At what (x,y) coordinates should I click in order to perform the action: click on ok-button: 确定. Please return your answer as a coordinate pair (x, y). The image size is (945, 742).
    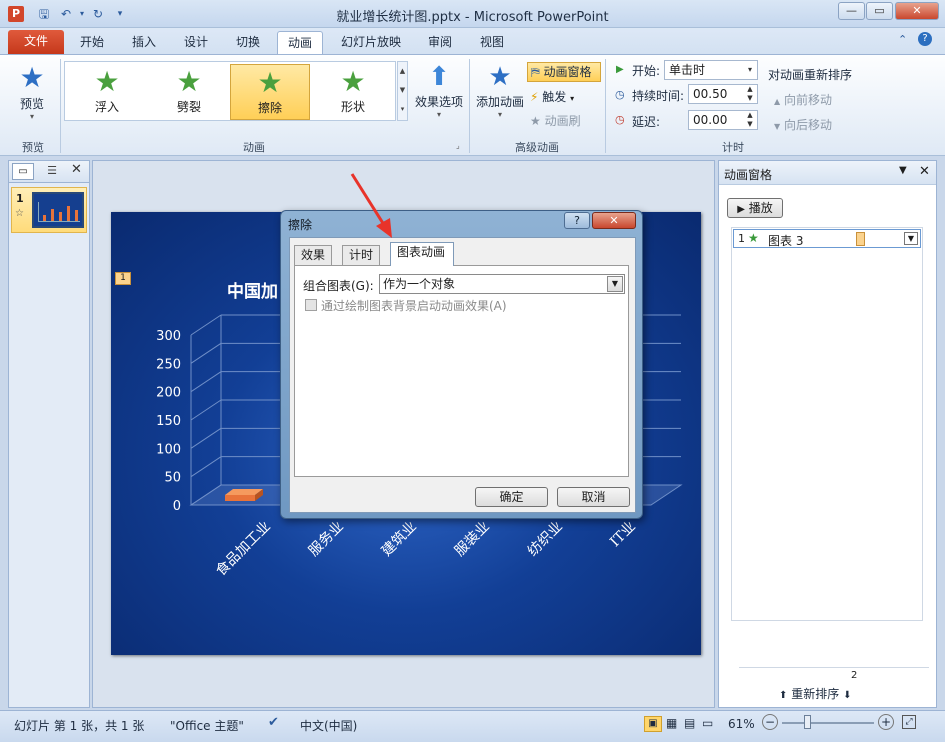
    Looking at the image, I should click on (511, 497).